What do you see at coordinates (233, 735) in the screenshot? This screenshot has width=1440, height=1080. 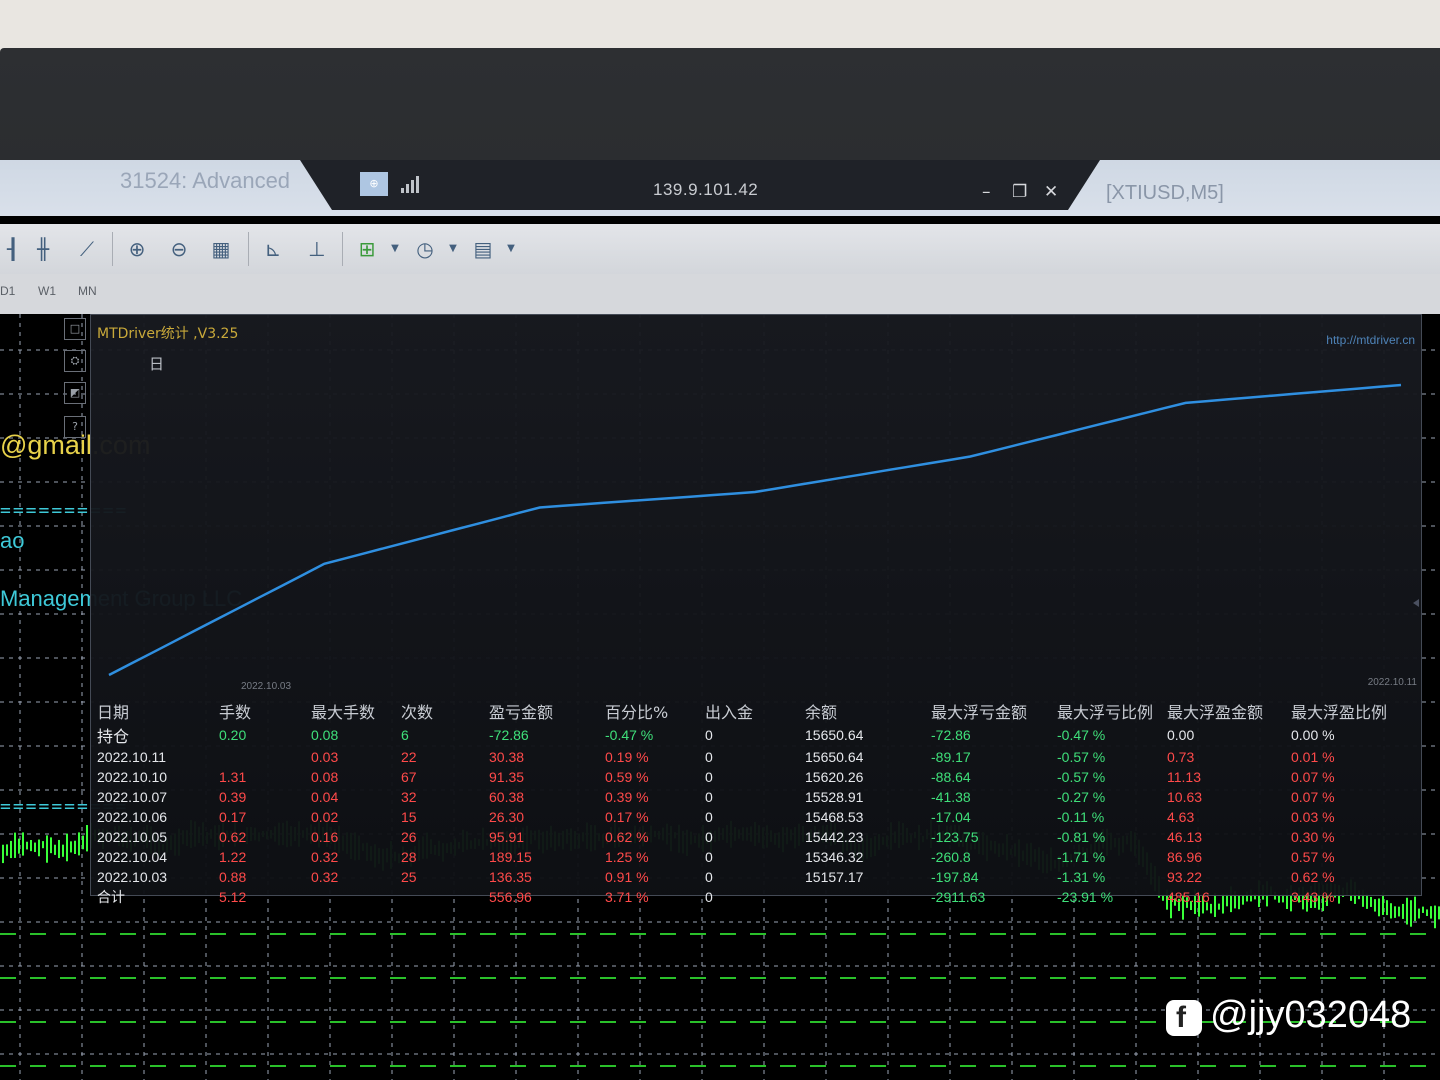 I see `table-cell: 0.20` at bounding box center [233, 735].